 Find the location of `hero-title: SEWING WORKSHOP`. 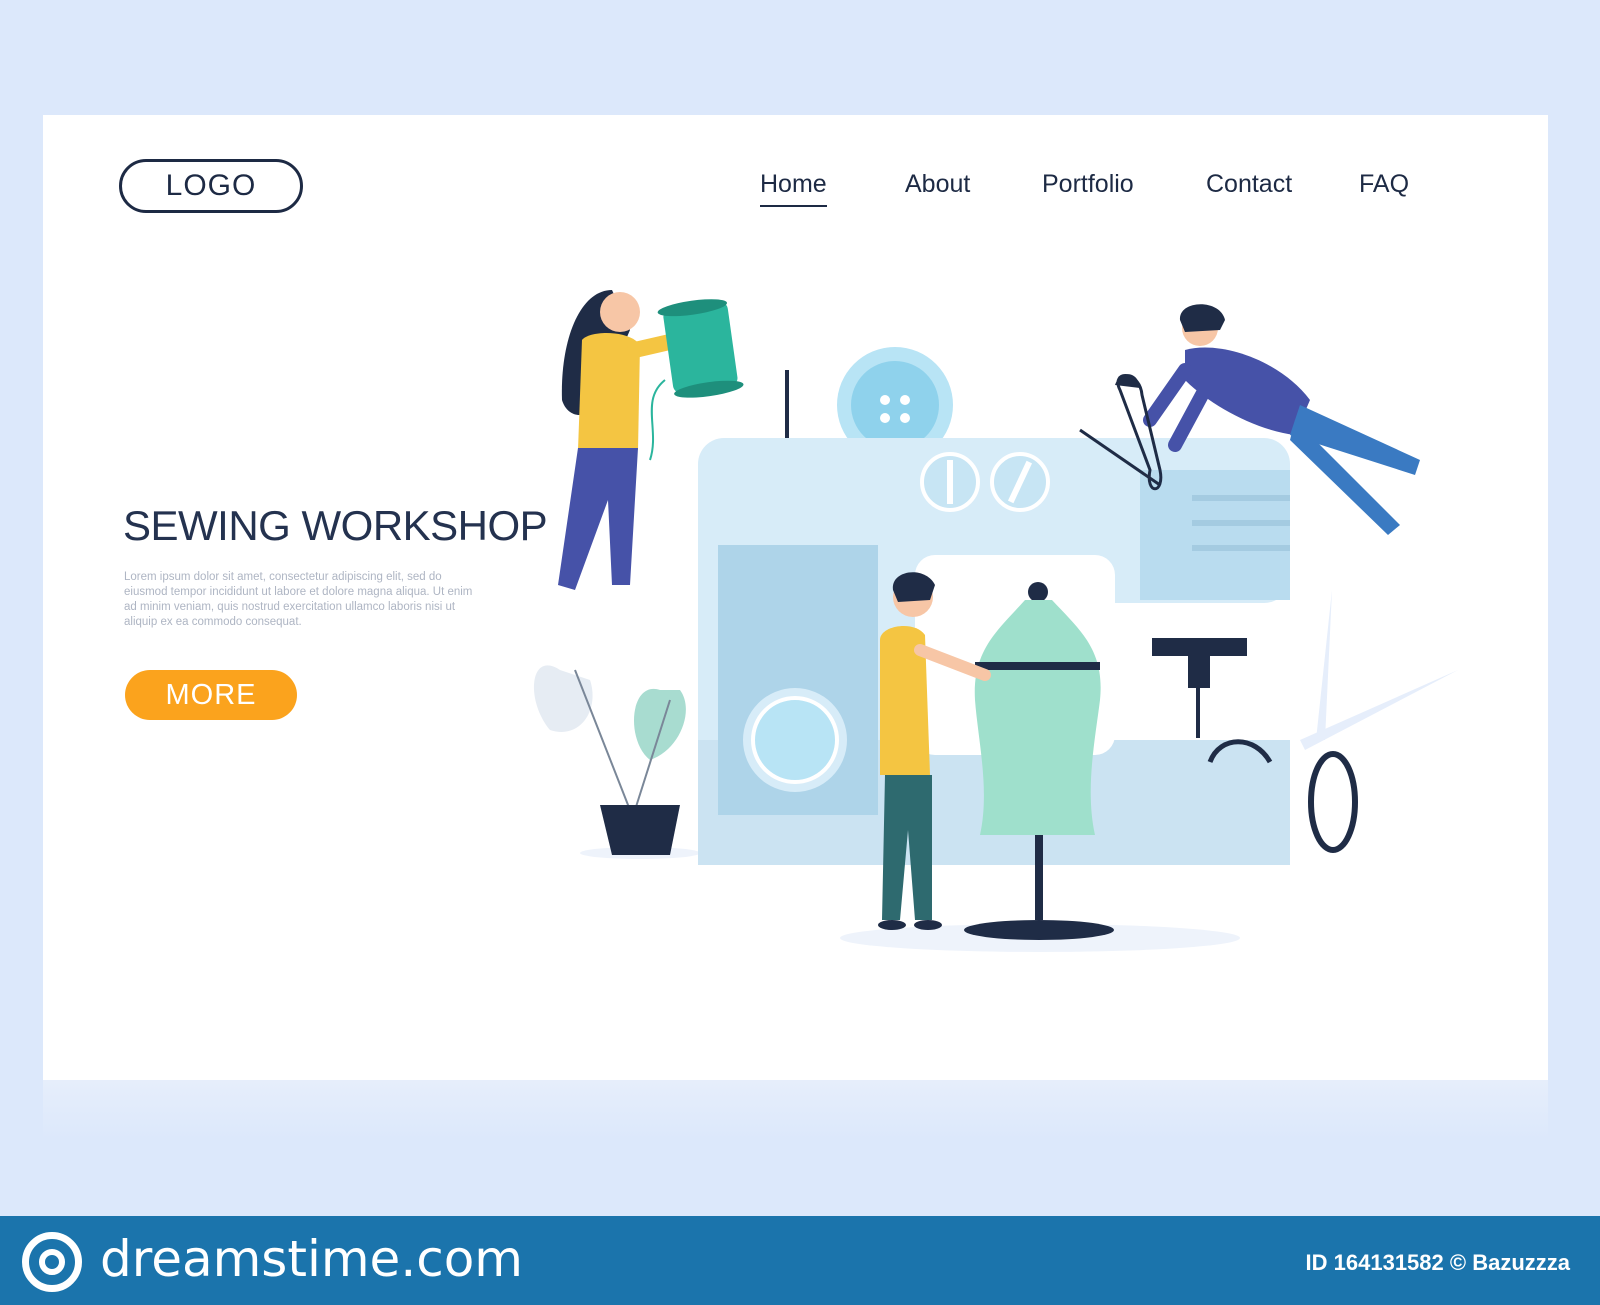

hero-title: SEWING WORKSHOP is located at coordinates (335, 525).